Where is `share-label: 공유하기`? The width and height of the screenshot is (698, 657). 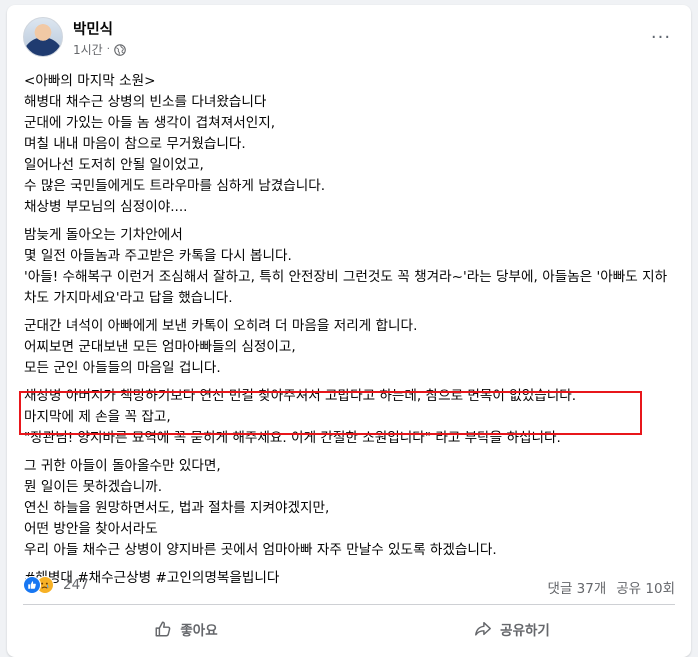 share-label: 공유하기 is located at coordinates (525, 631).